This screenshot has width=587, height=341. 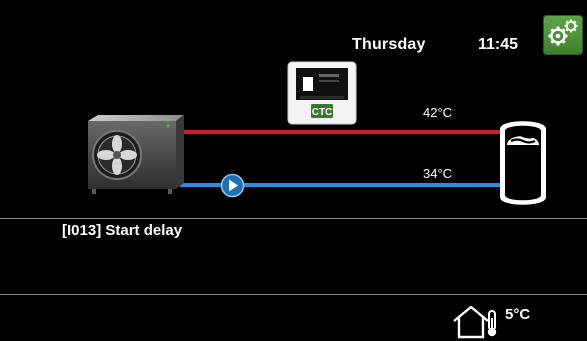 What do you see at coordinates (340, 132) in the screenshot?
I see `supply-pipe` at bounding box center [340, 132].